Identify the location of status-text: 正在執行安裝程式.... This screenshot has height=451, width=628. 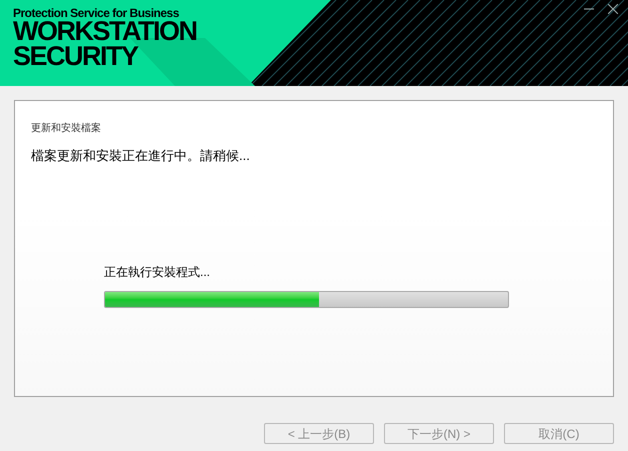
(158, 272).